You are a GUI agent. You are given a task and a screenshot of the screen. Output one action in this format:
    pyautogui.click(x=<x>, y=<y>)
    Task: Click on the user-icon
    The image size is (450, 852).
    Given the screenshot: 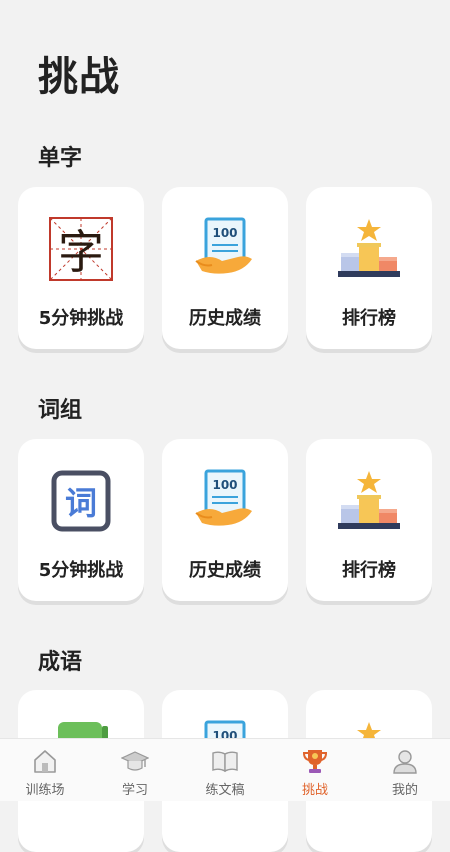 What is the action you would take?
    pyautogui.click(x=405, y=762)
    